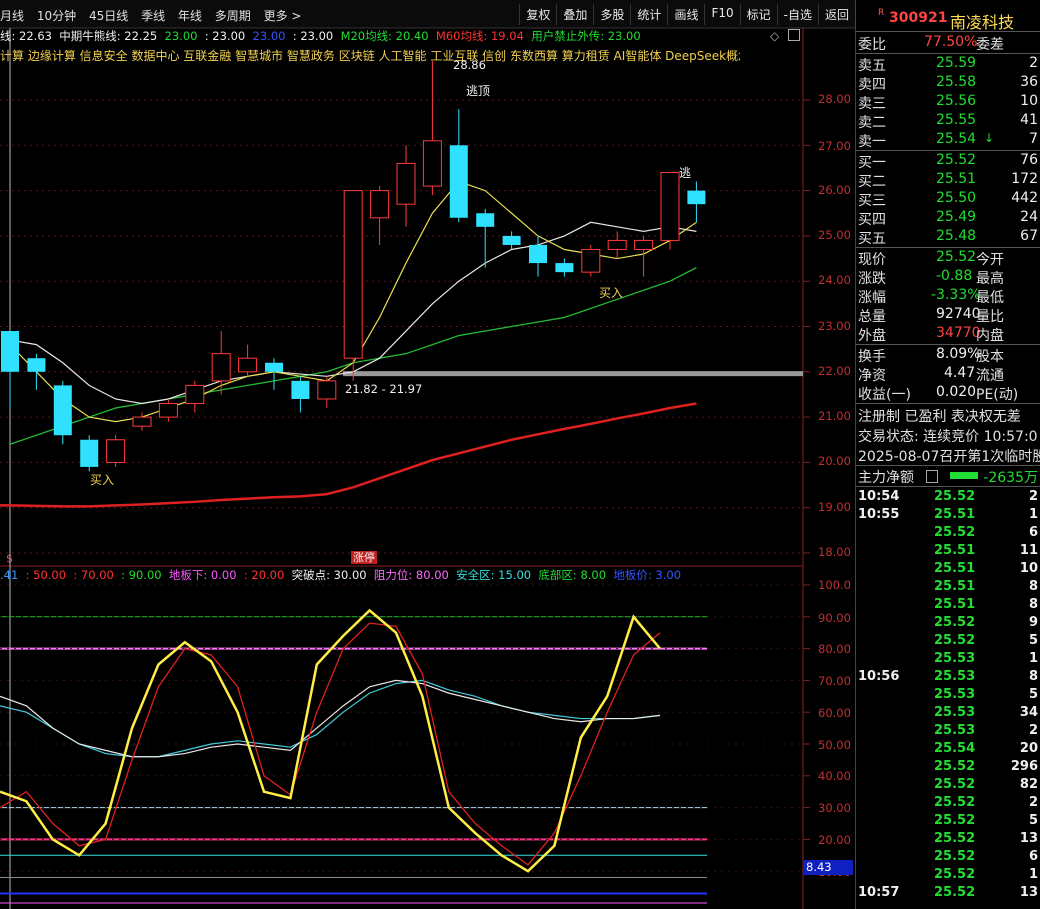  I want to click on stat-row: 收益(一) 0.020 PE(动), so click(948, 393).